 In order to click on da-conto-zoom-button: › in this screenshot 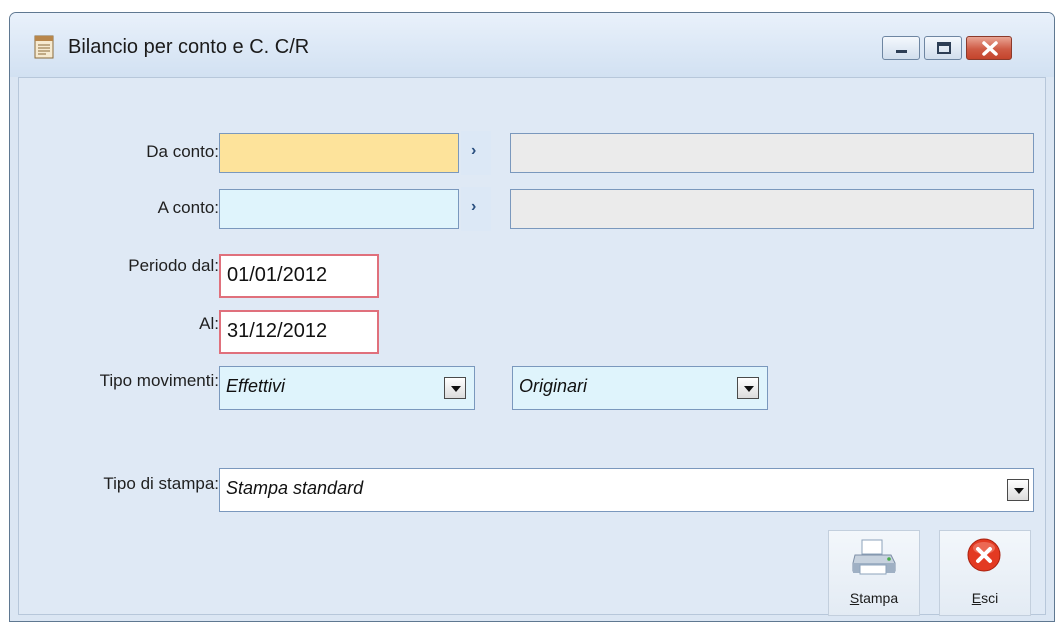, I will do `click(476, 153)`.